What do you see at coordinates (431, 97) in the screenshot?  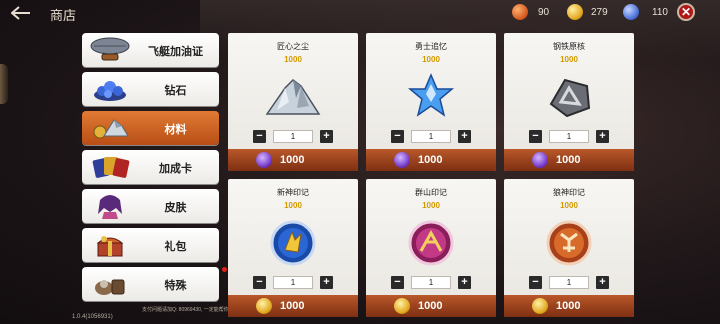 I see `blue-star-crystal-icon` at bounding box center [431, 97].